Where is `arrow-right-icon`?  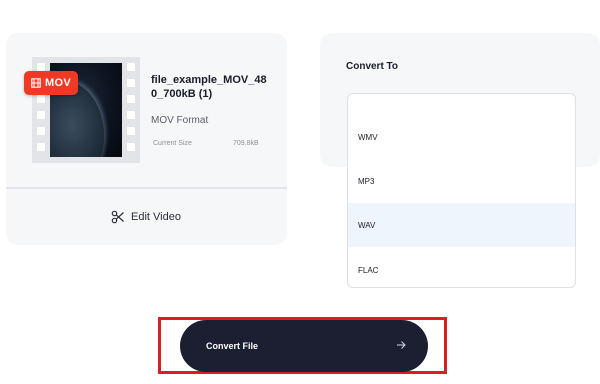
arrow-right-icon is located at coordinates (401, 345).